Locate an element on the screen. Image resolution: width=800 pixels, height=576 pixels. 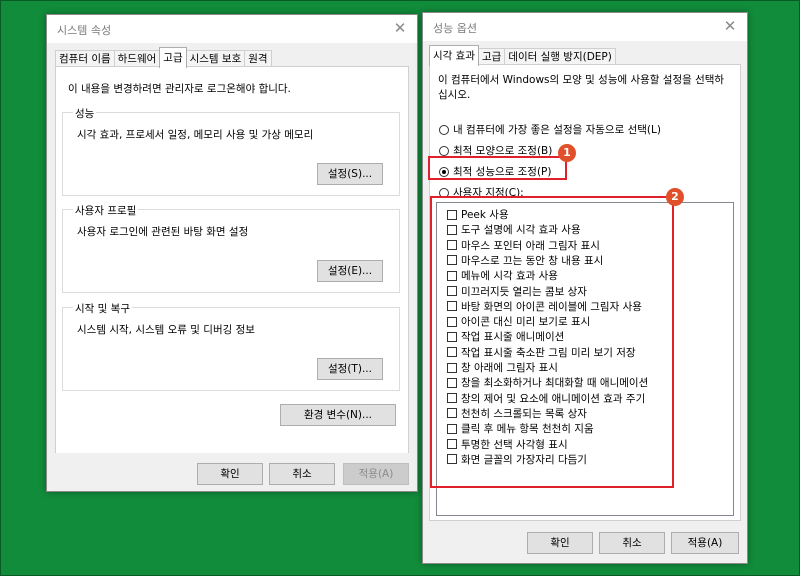
radio-label: 사용자 지정(C): is located at coordinates (488, 193).